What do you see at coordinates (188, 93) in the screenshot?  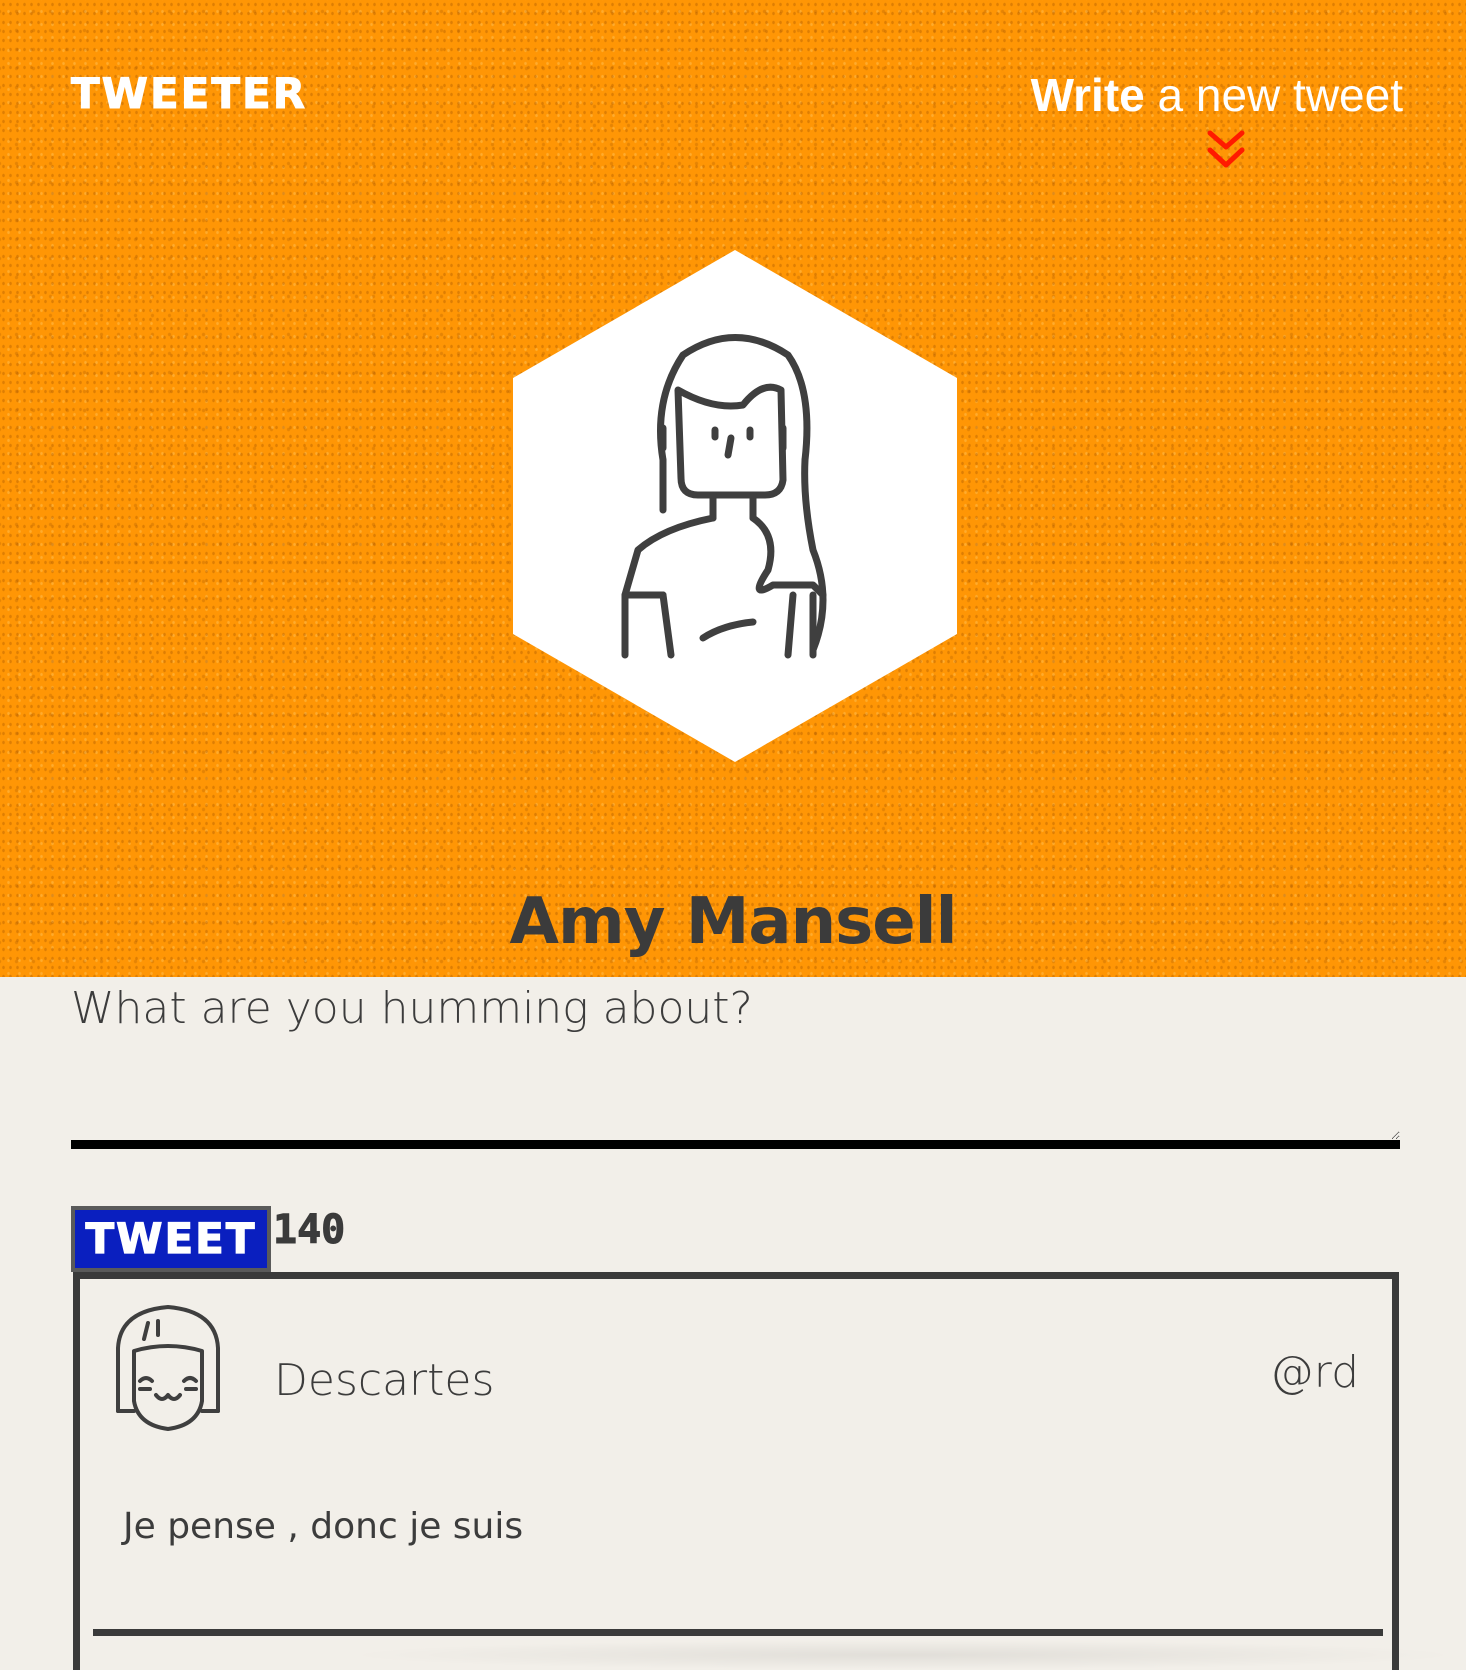 I see `app-logo: TWEETER` at bounding box center [188, 93].